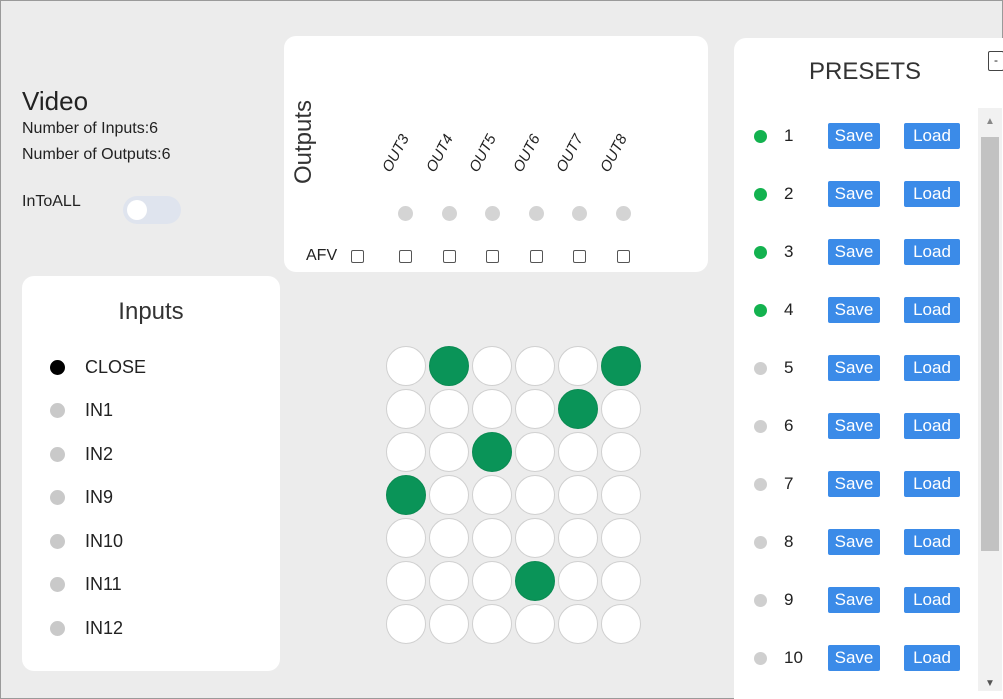  I want to click on input-item: CLOSE, so click(98, 367).